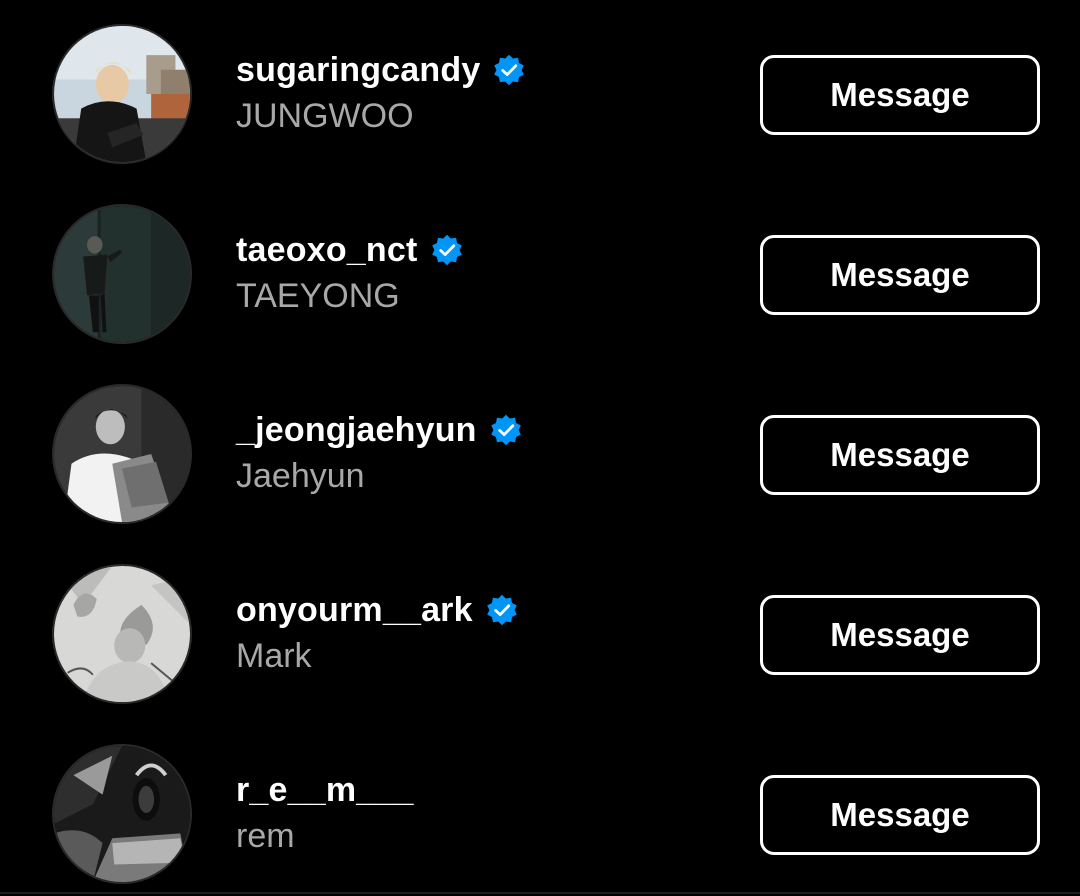  What do you see at coordinates (350, 273) in the screenshot?
I see `account-names: taeoxo_nct TAEYONG` at bounding box center [350, 273].